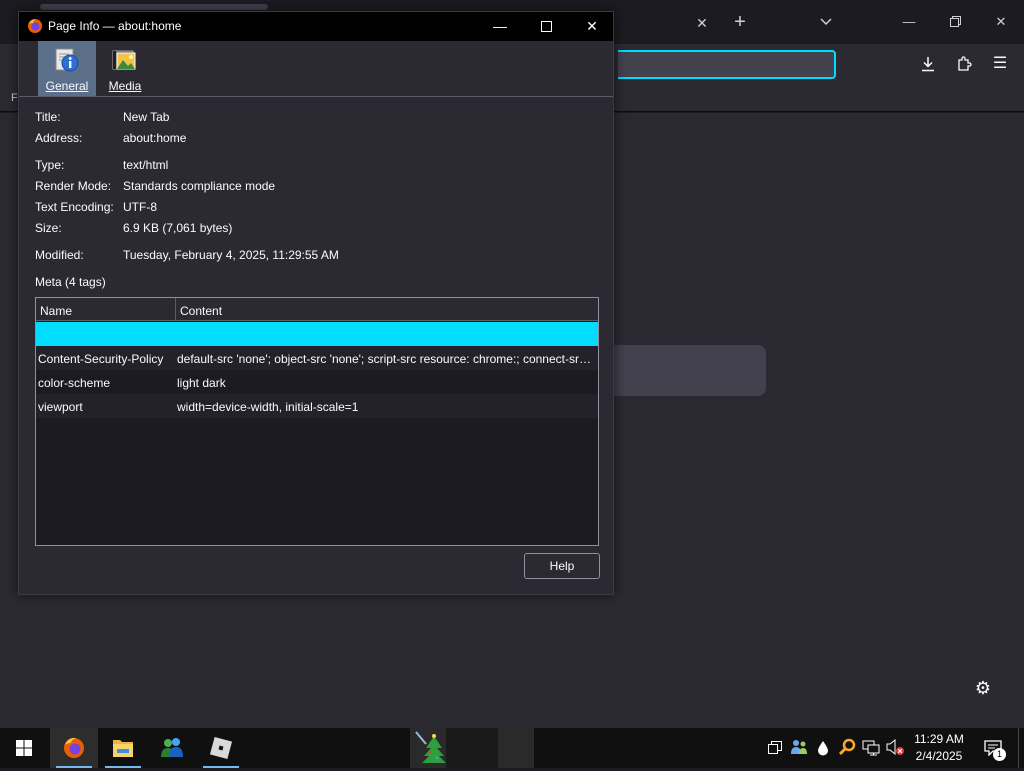 This screenshot has width=1024, height=771. What do you see at coordinates (928, 64) in the screenshot?
I see `download-icon` at bounding box center [928, 64].